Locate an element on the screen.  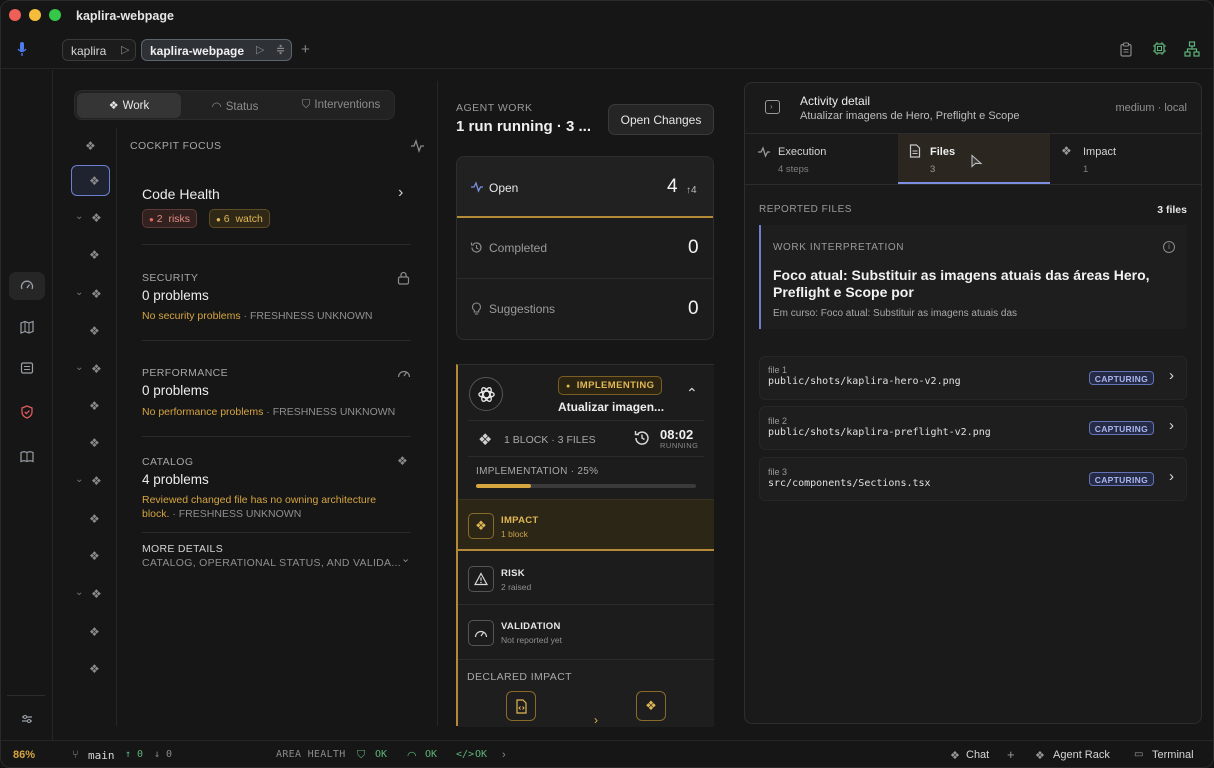
branch-name: main is located at coordinates (101, 755).